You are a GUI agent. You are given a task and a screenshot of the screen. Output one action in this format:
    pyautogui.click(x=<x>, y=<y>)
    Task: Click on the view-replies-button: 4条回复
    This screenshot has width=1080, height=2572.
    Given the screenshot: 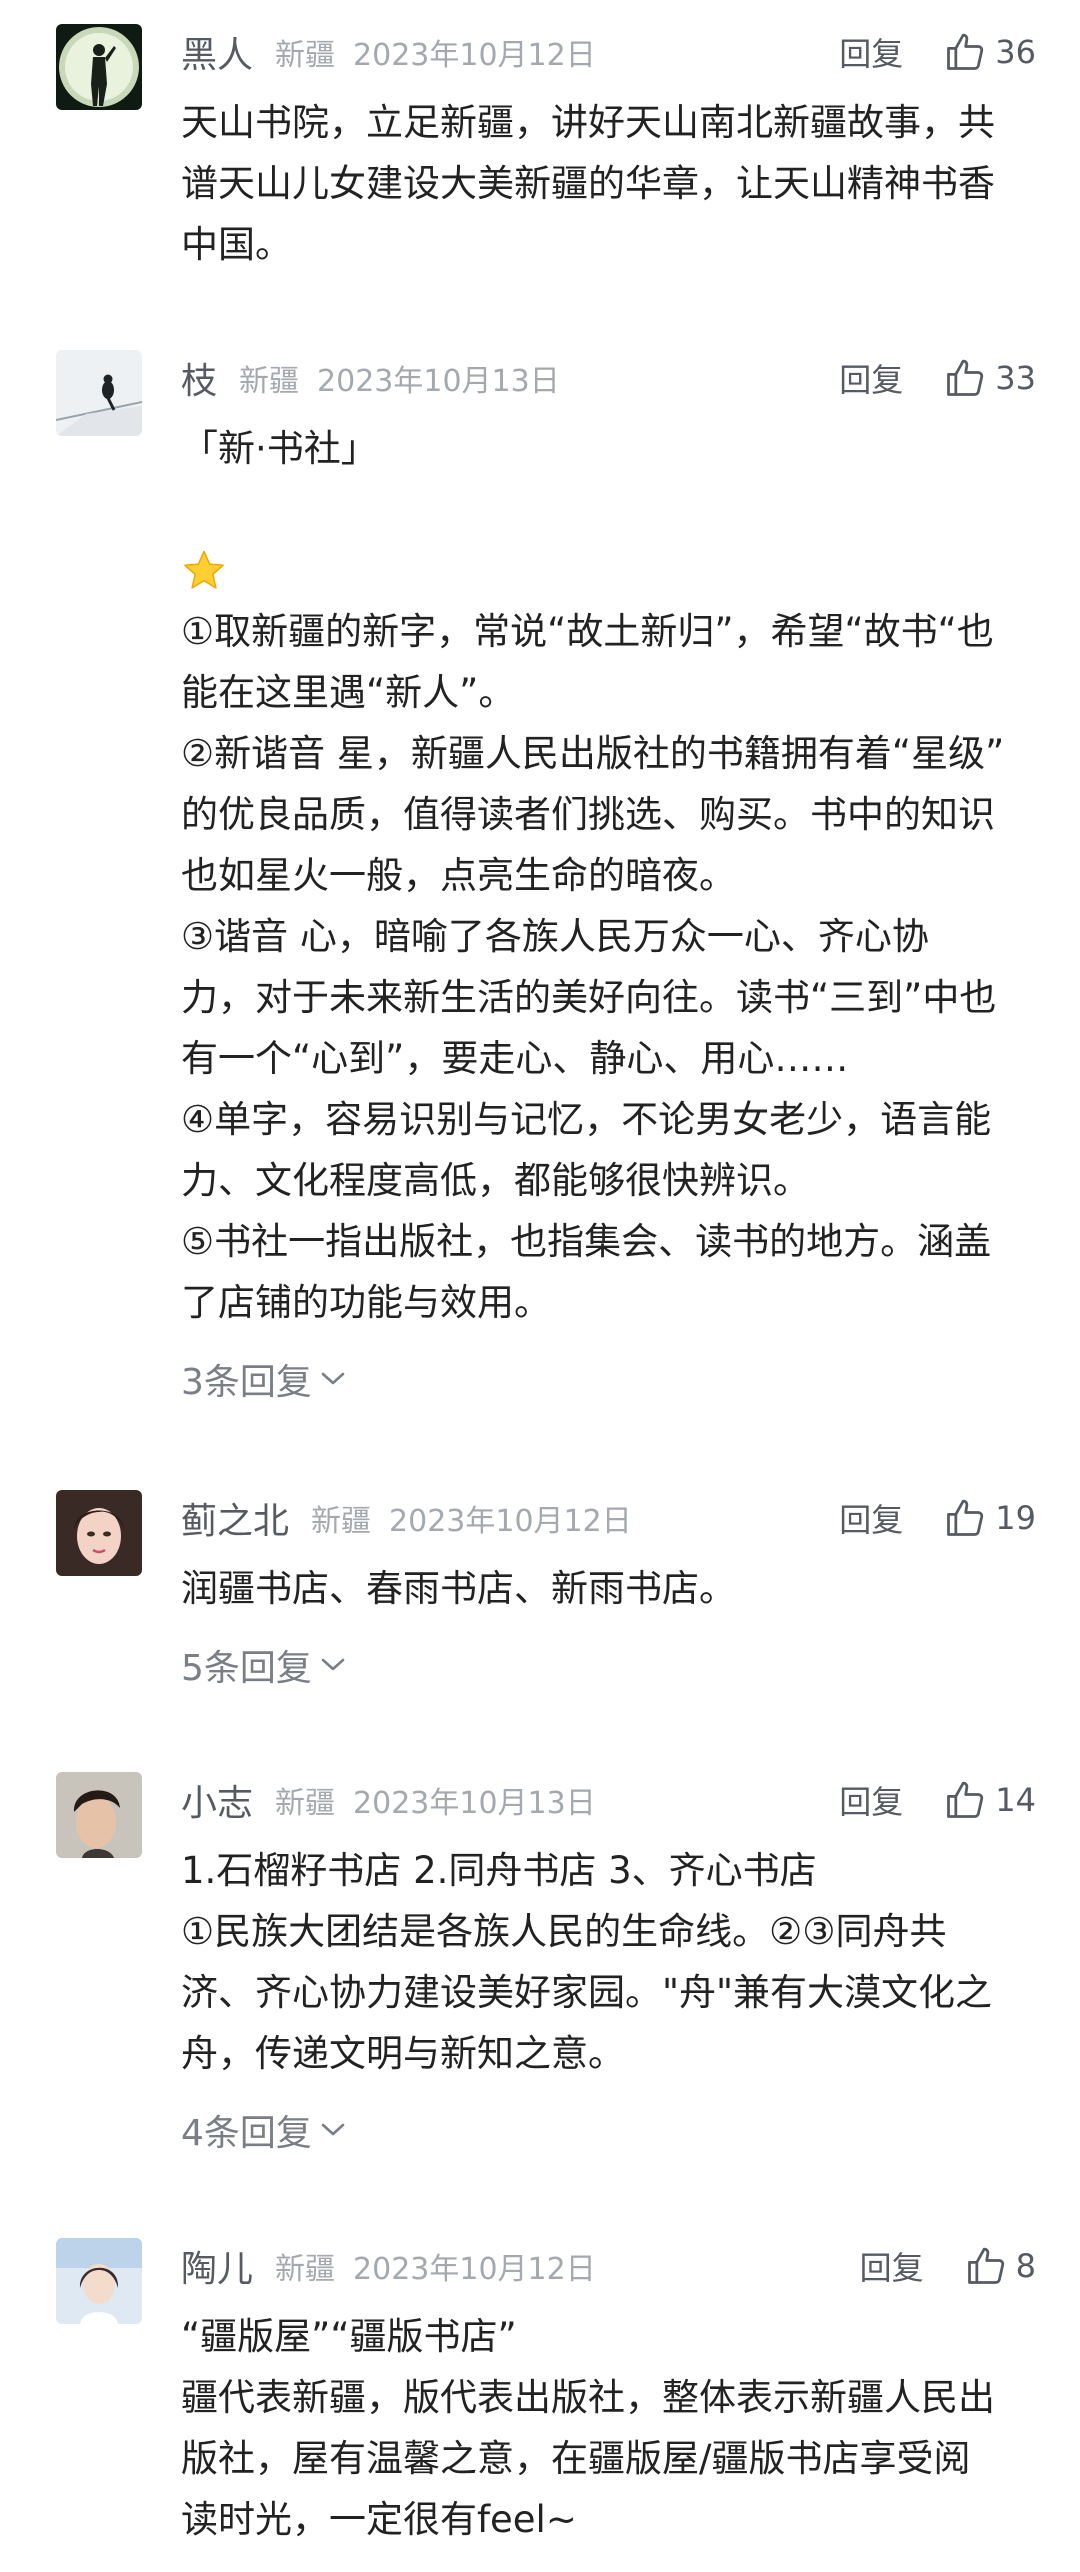 What is the action you would take?
    pyautogui.click(x=263, y=2130)
    